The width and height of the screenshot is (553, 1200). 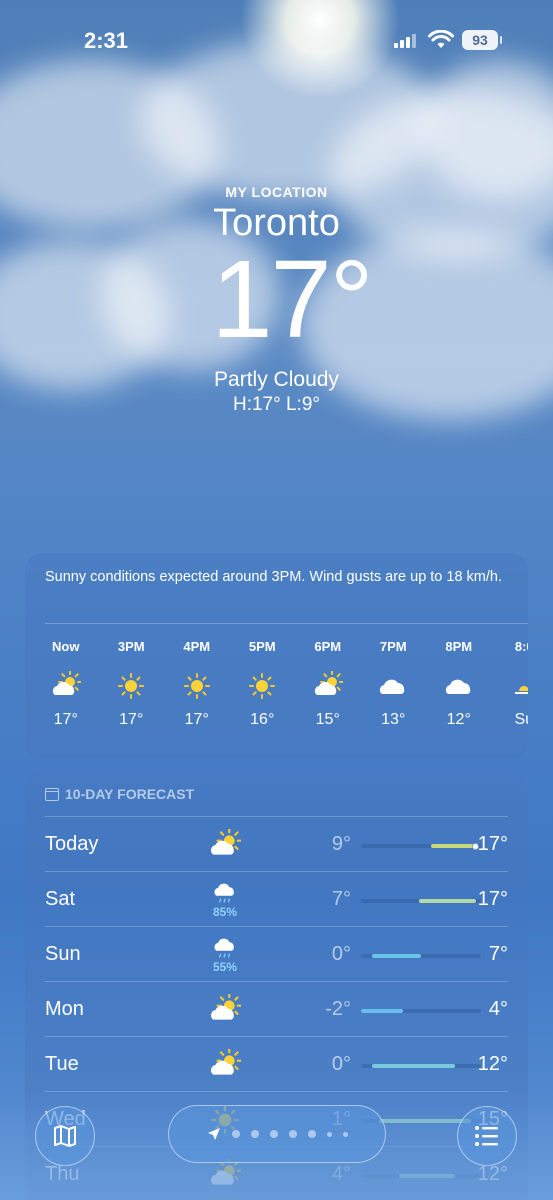 I want to click on hour-label: 7PM, so click(x=393, y=646).